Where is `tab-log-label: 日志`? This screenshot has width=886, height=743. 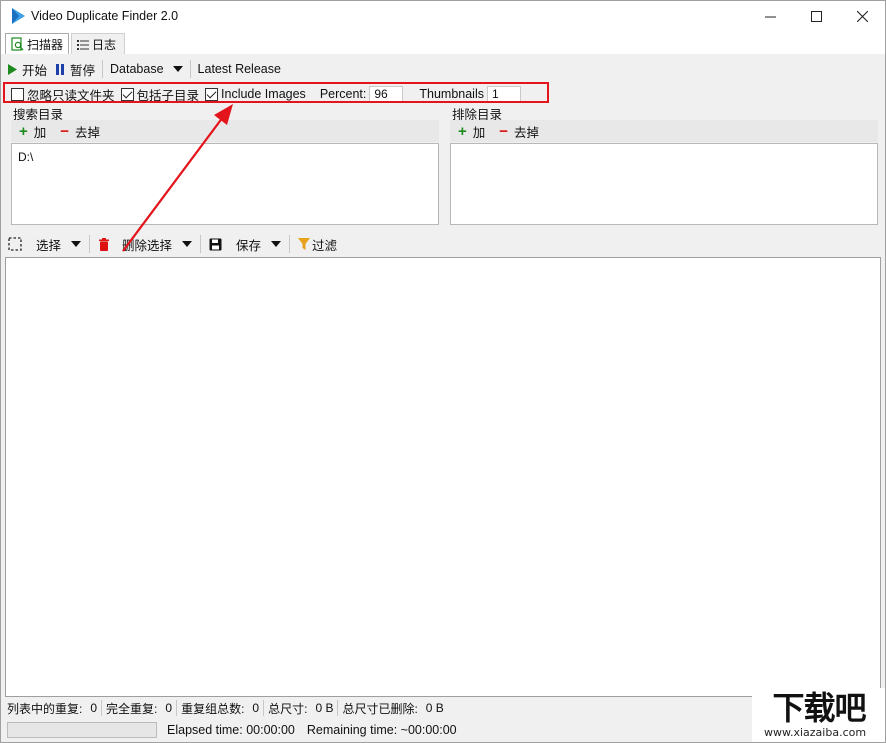
tab-log-label: 日志 is located at coordinates (104, 44).